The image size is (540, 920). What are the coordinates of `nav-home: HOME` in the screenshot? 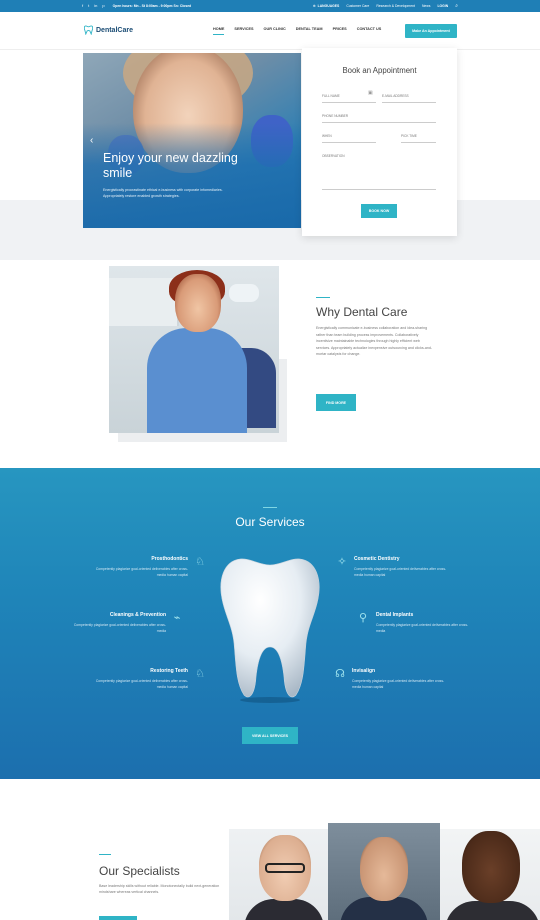 It's located at (219, 31).